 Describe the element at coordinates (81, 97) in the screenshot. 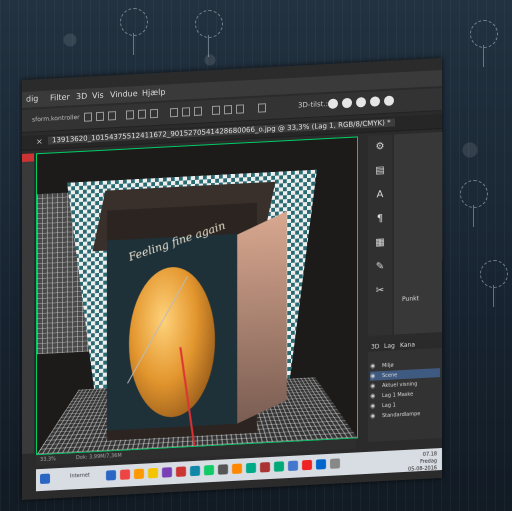

I see `menu-item-3d: 3D` at that location.